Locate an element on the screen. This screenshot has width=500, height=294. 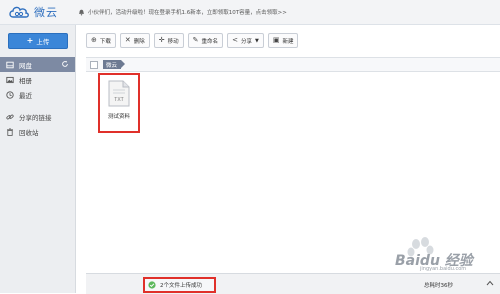
file-type-label: TXT is located at coordinates (118, 100).